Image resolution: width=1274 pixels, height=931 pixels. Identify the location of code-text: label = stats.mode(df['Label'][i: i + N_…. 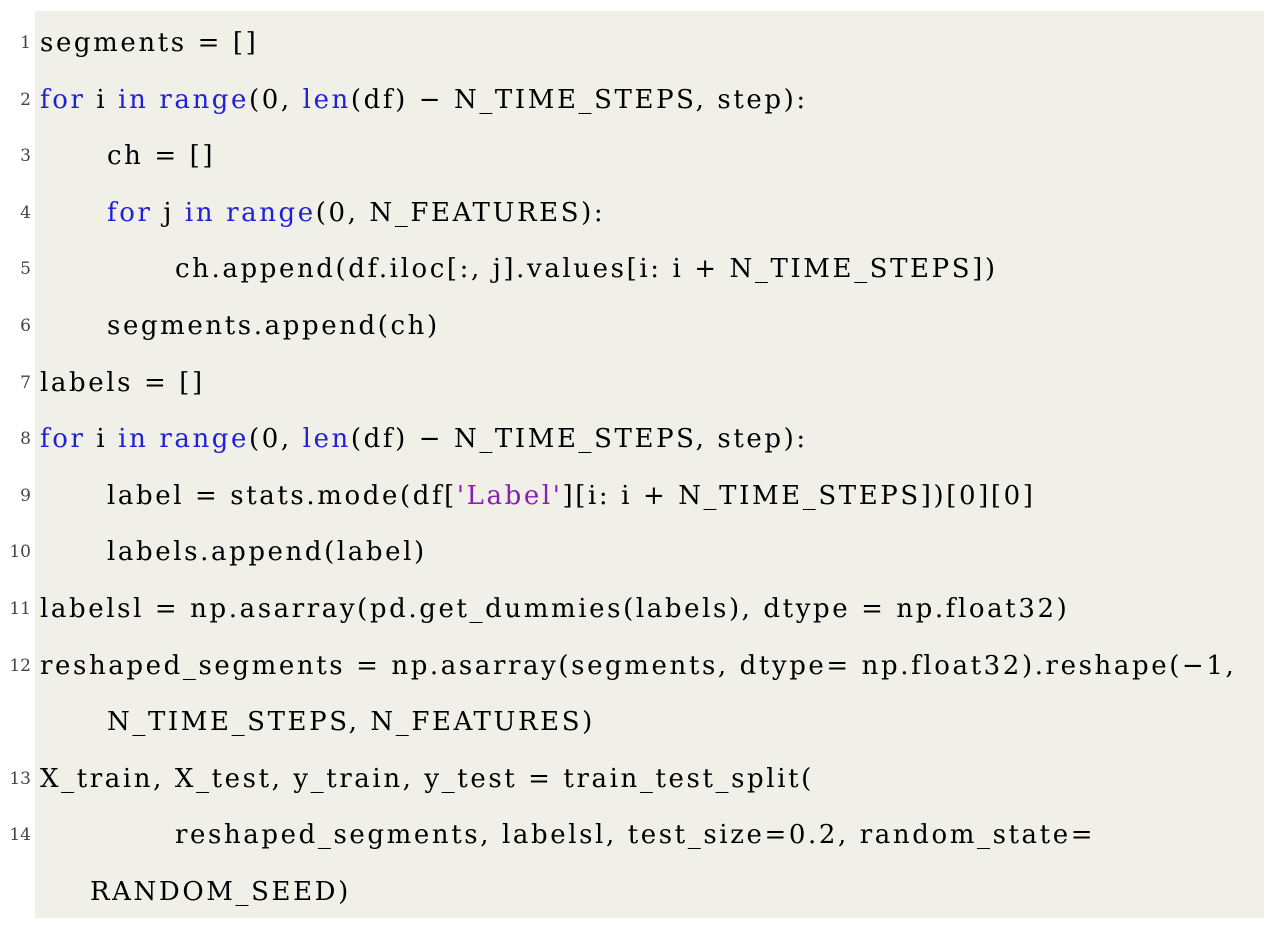
(571, 496).